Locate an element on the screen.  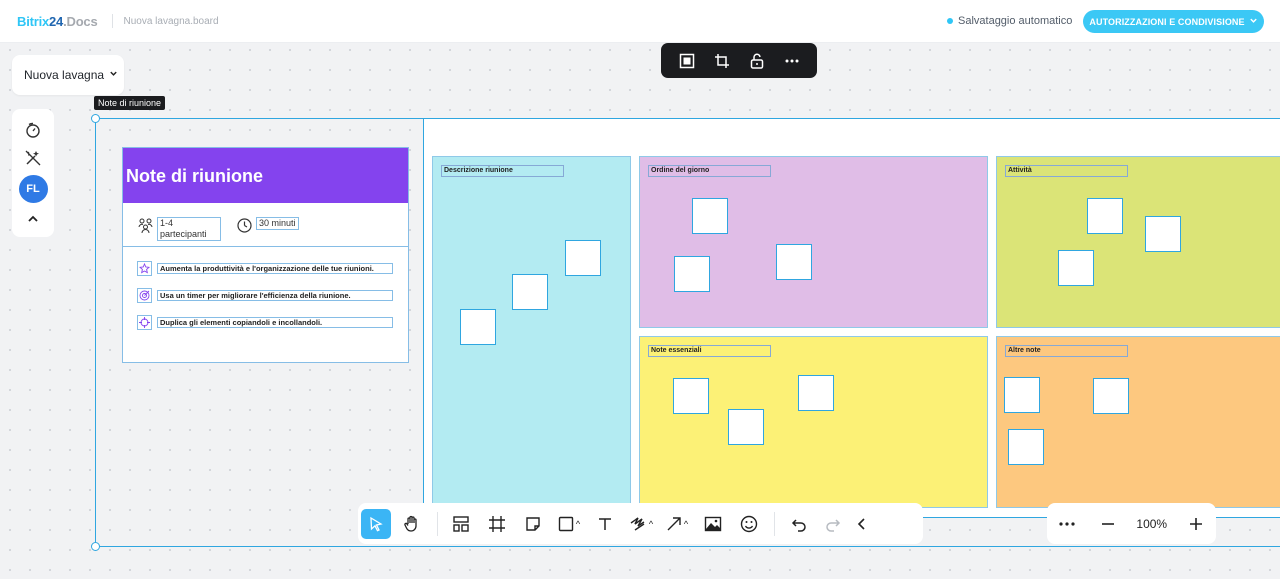
hand-tool-icon is located at coordinates (412, 524).